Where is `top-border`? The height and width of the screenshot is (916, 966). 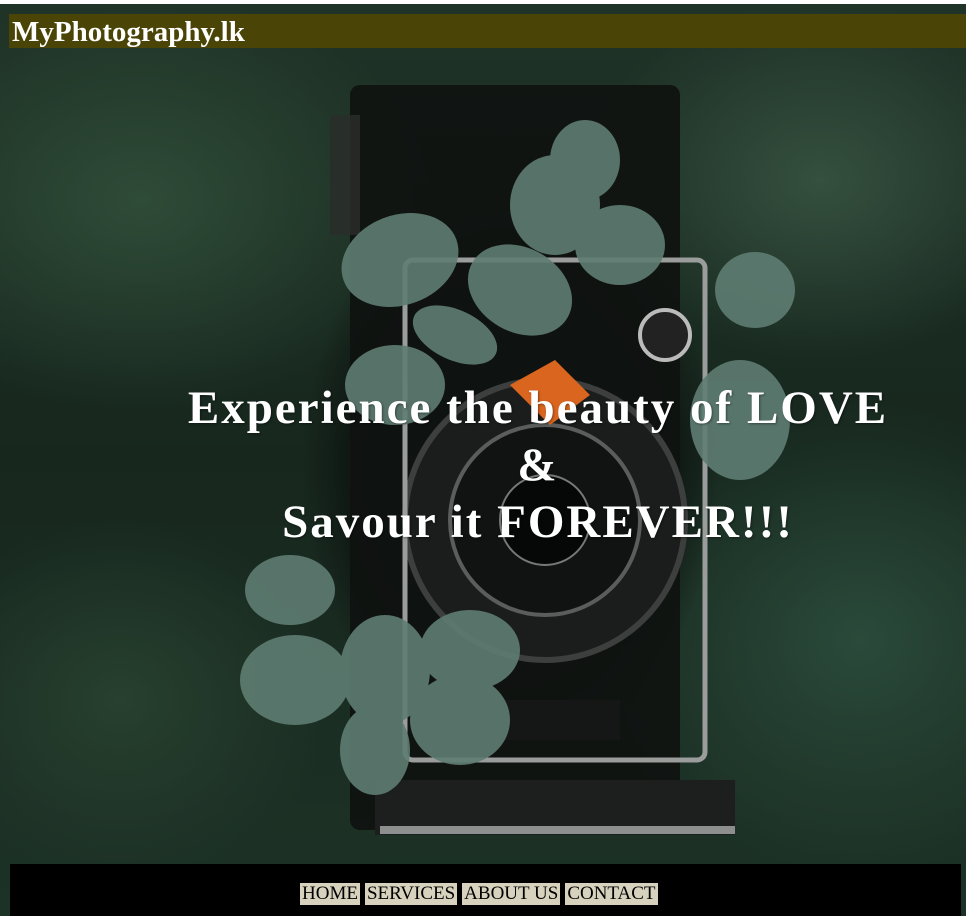 top-border is located at coordinates (483, 2).